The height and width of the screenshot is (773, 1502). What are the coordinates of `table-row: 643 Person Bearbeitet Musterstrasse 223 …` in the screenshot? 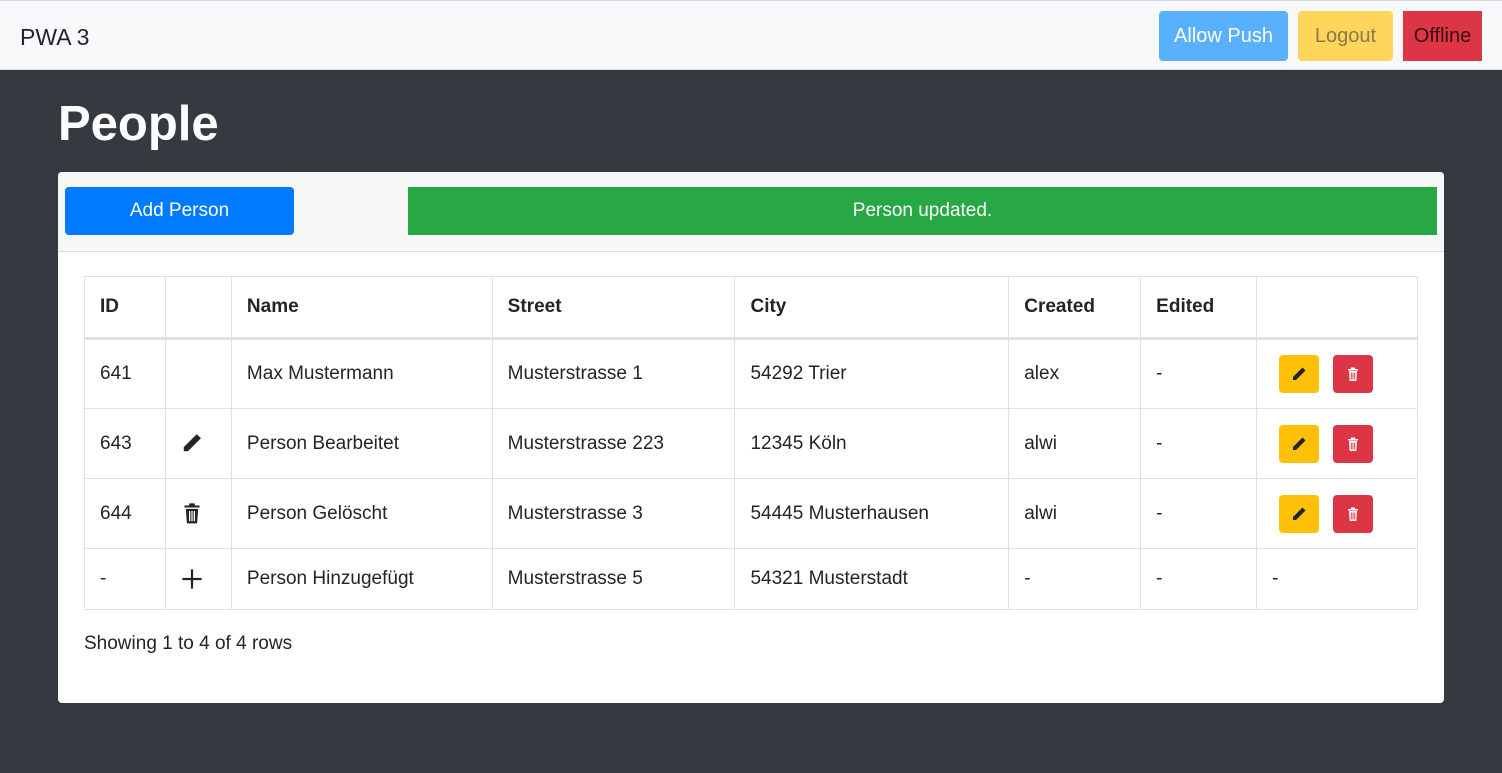 It's located at (751, 443).